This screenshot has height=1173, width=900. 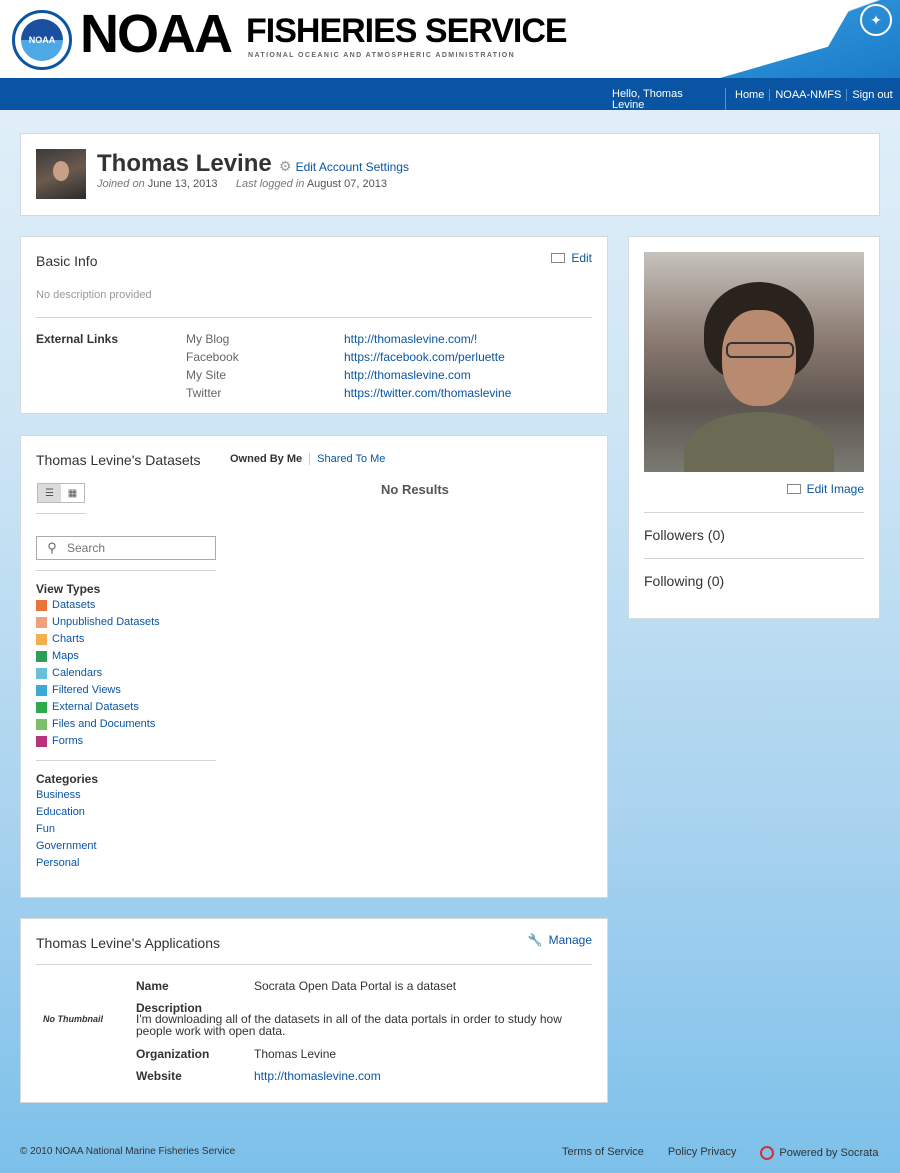 What do you see at coordinates (206, 375) in the screenshot?
I see `external-link-name: My Site` at bounding box center [206, 375].